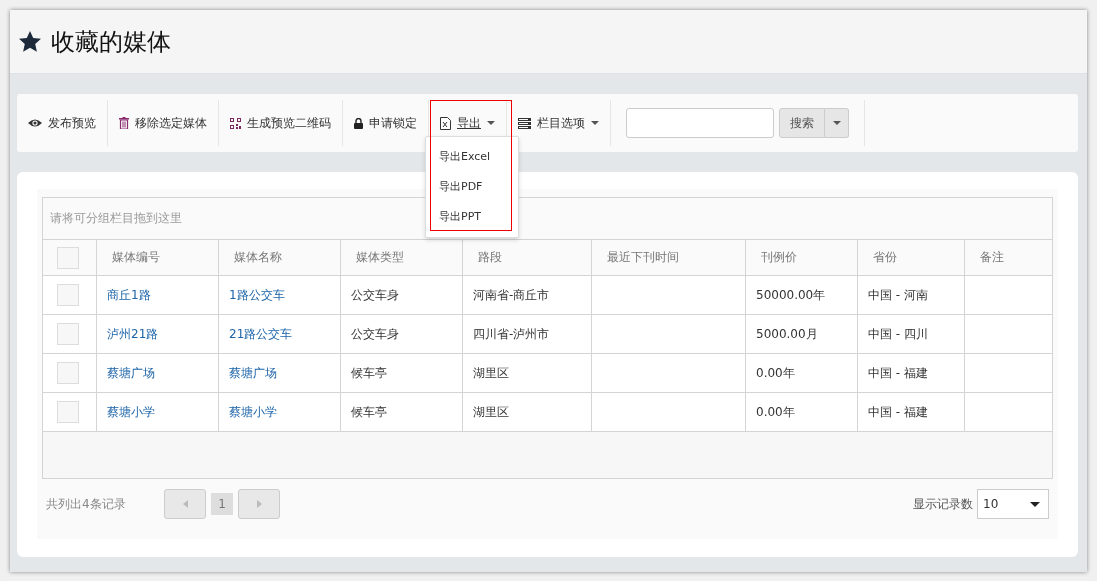  What do you see at coordinates (801, 258) in the screenshot?
I see `column-header: 刊例价` at bounding box center [801, 258].